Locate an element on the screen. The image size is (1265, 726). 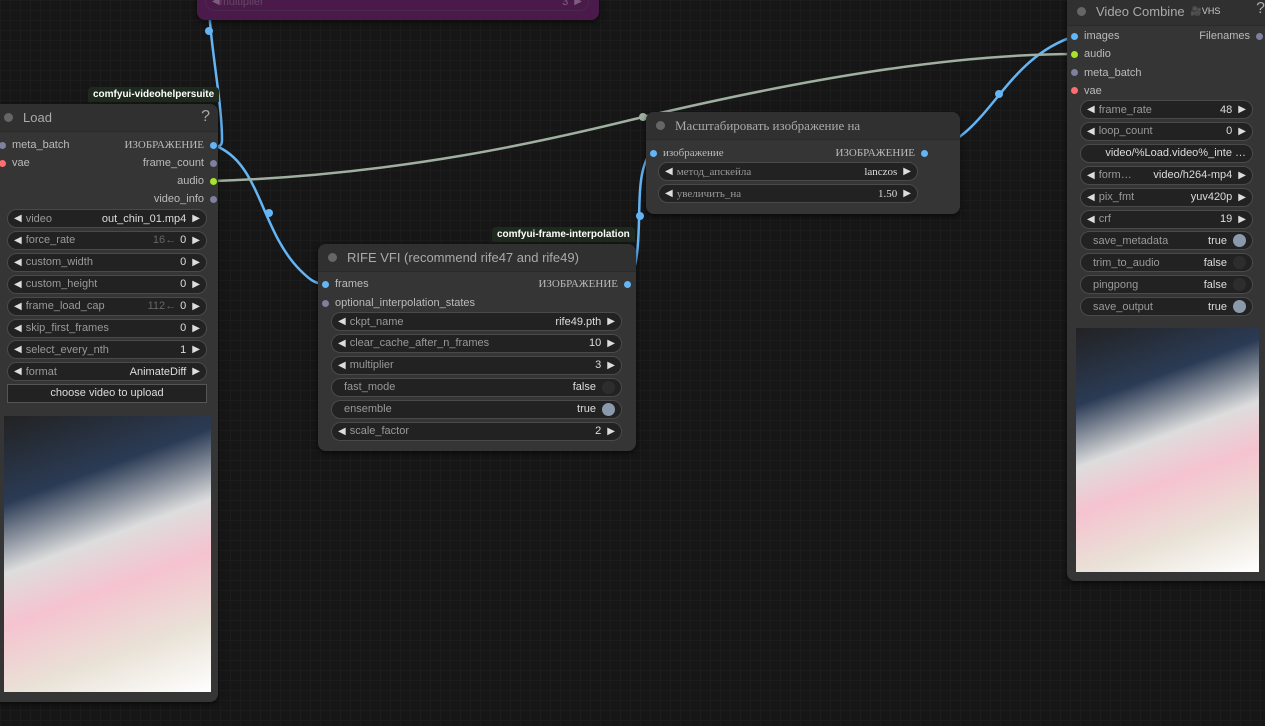
input-slot-audio: audio is located at coordinates (1091, 54).